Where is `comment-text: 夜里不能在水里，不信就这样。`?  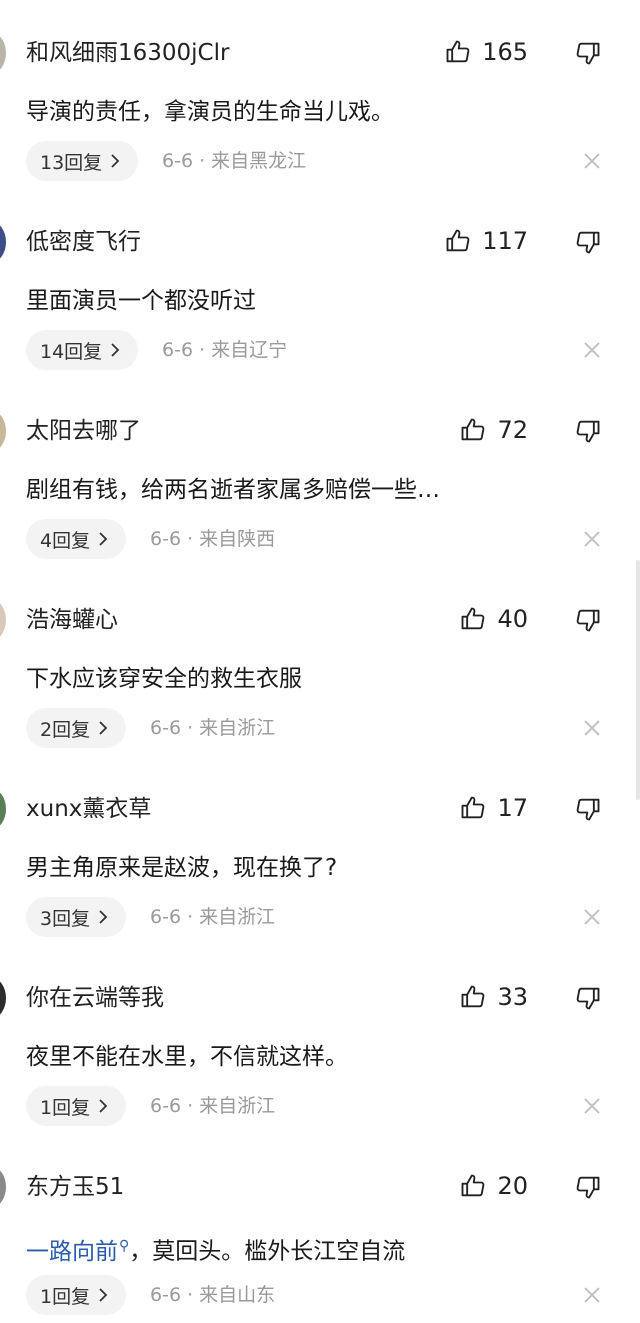 comment-text: 夜里不能在水里，不信就这样。 is located at coordinates (187, 1057).